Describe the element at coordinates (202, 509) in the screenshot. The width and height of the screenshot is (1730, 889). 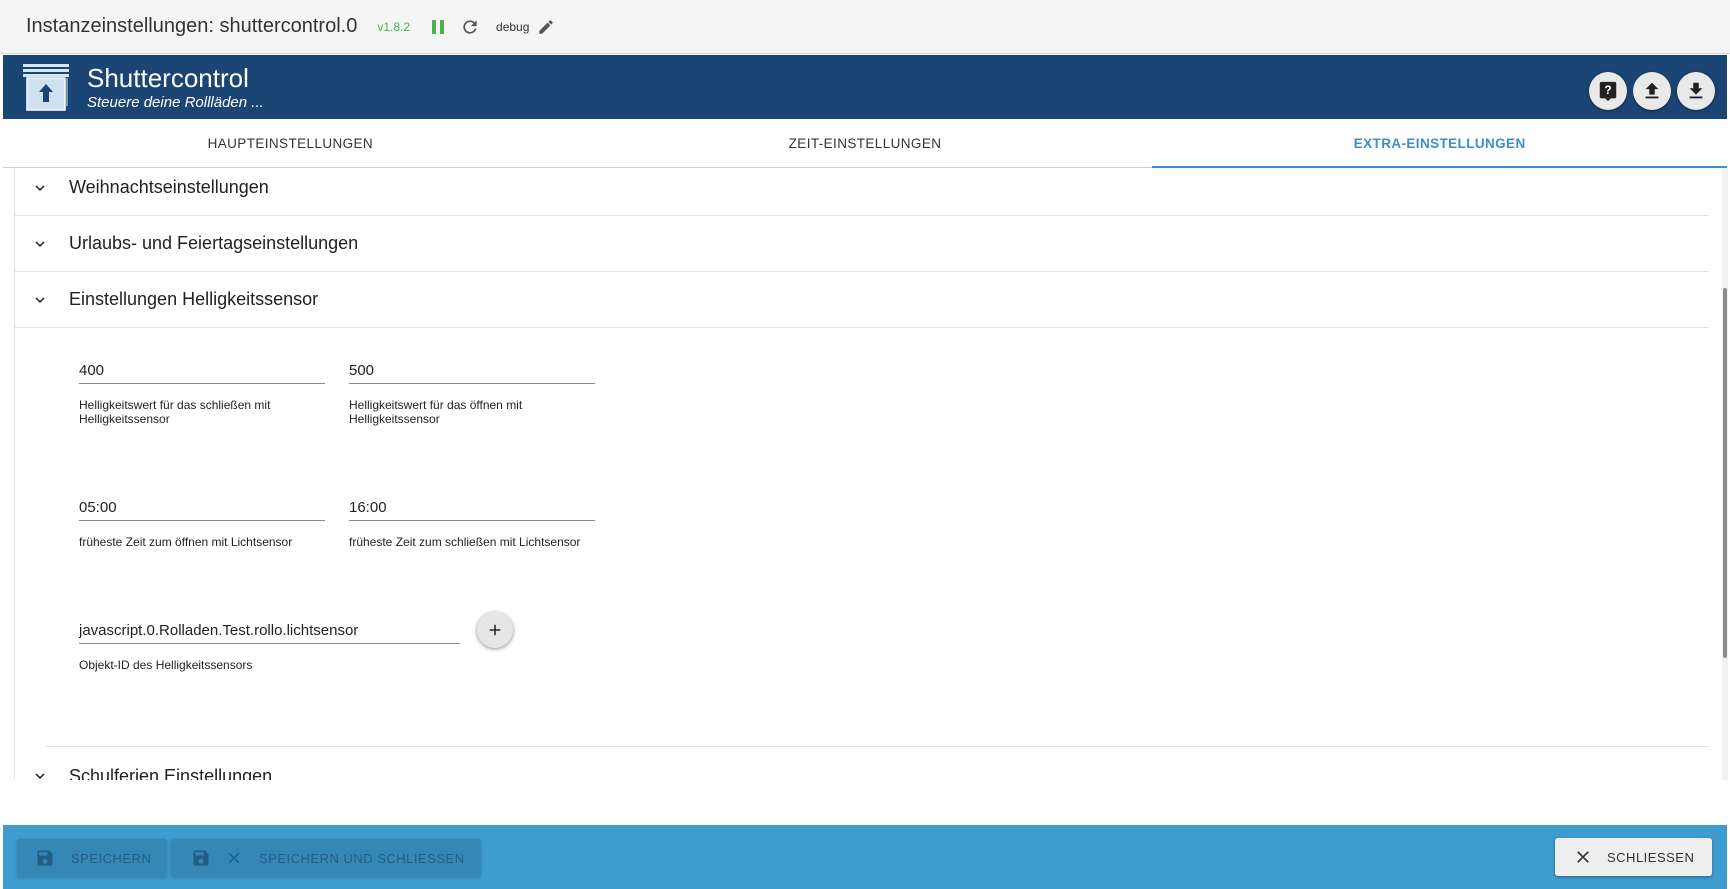
I see `earliest-open-time-input: 05:00` at that location.